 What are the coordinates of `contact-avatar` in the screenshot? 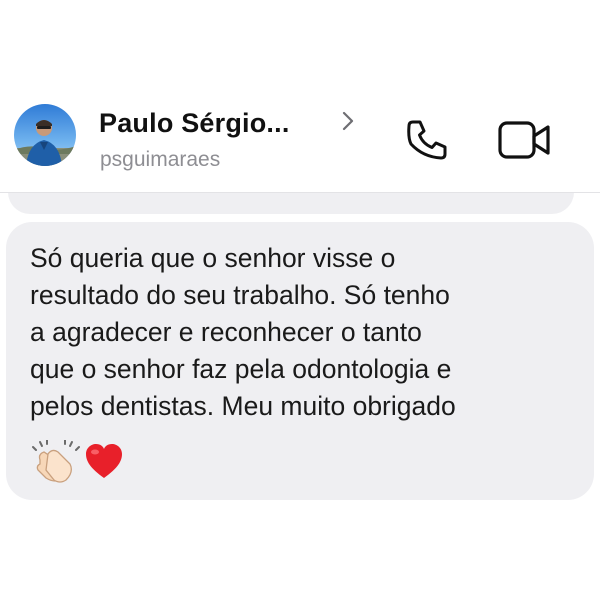 It's located at (45, 135).